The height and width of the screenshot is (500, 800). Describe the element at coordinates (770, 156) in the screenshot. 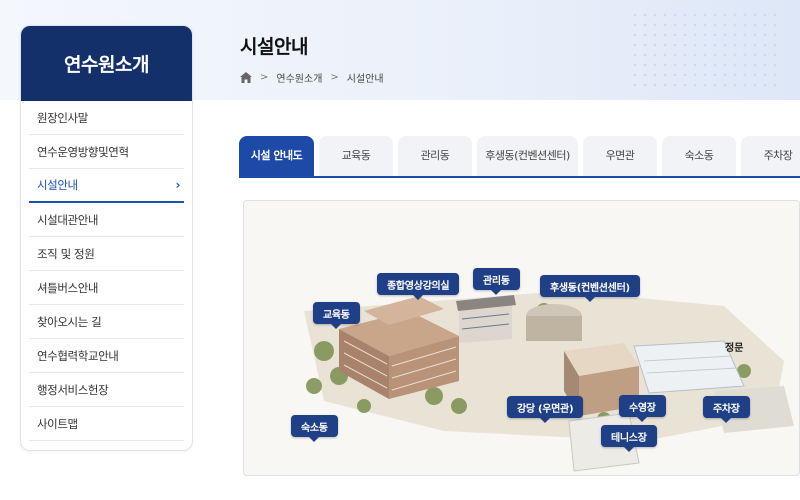

I see `tab-parking: 주차장` at that location.